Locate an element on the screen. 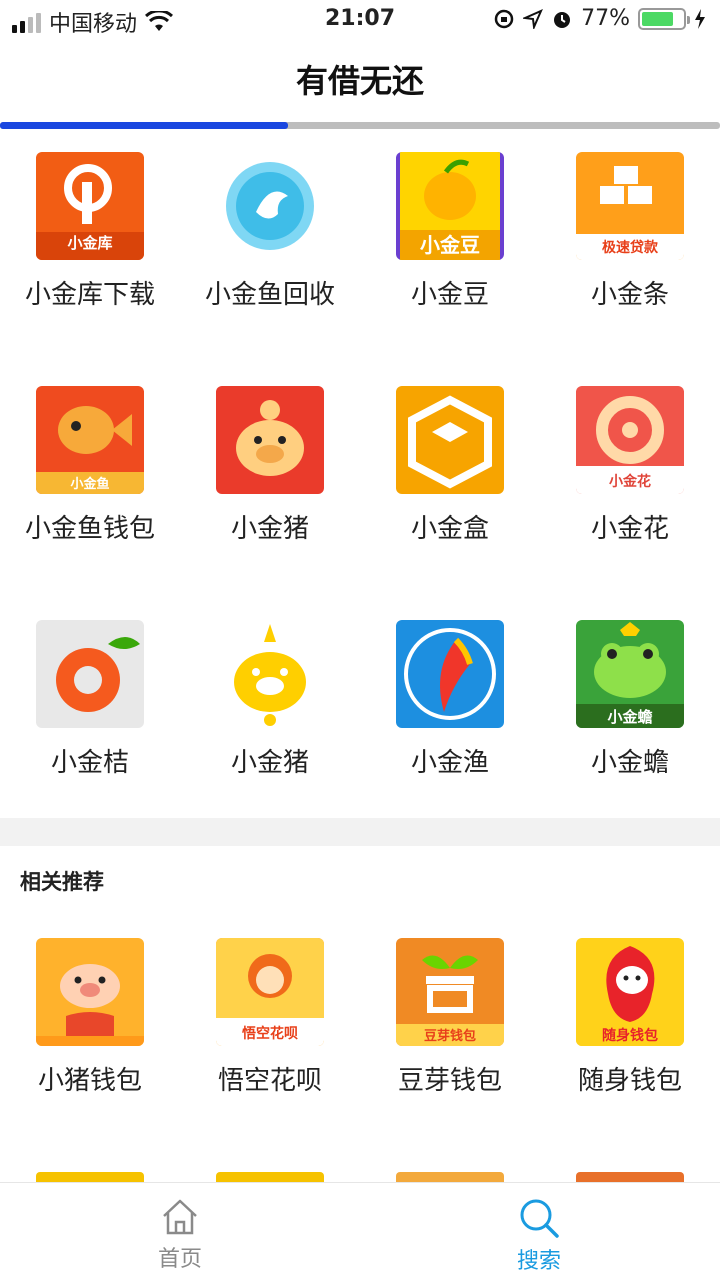 This screenshot has width=720, height=1280. nav-home-label: 首页 is located at coordinates (179, 1259).